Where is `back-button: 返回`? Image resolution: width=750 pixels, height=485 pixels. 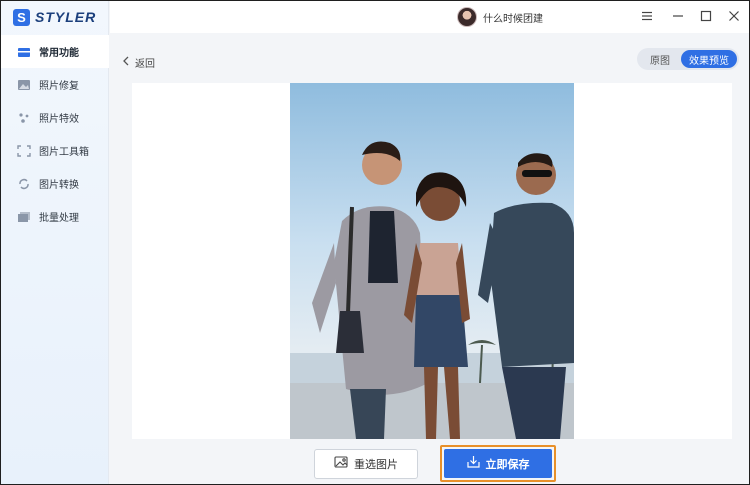
back-button: 返回 is located at coordinates (138, 62).